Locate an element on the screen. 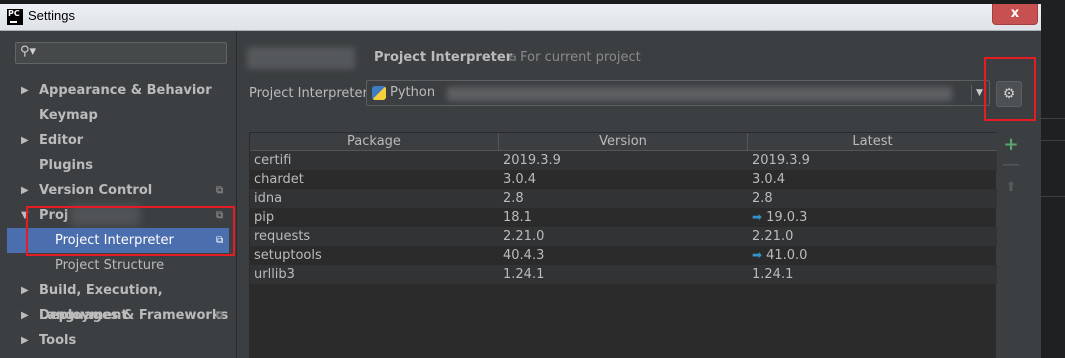 This screenshot has height=358, width=1065. add-package-button: + is located at coordinates (1011, 144).